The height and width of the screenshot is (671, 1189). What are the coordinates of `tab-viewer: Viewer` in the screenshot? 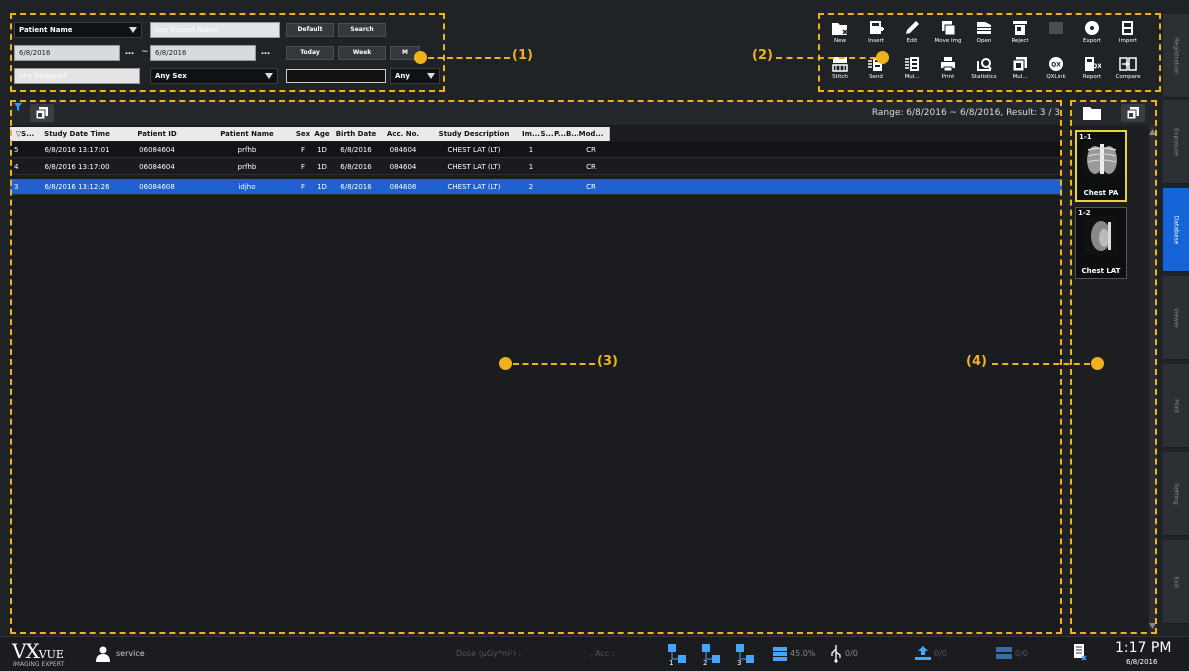 It's located at (1176, 318).